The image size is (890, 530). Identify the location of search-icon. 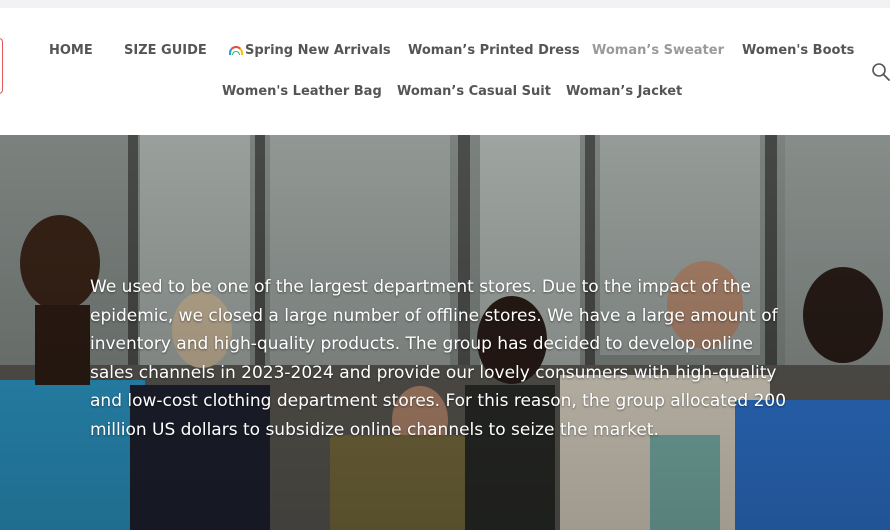
(880, 71).